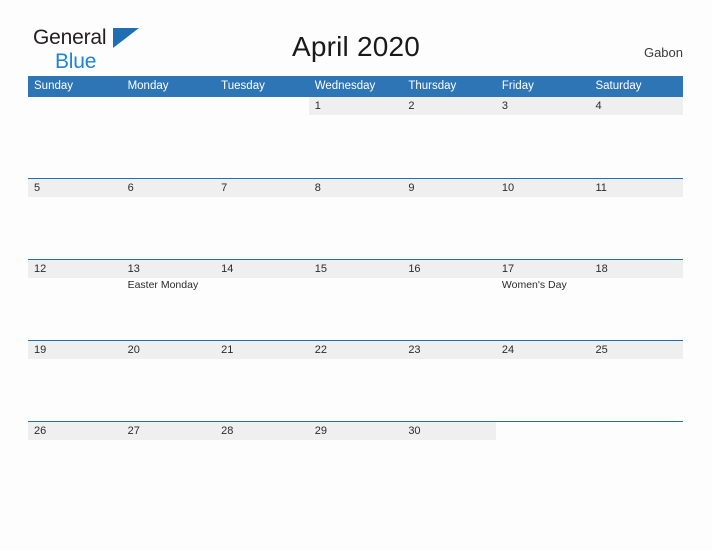 This screenshot has width=712, height=550. What do you see at coordinates (320, 350) in the screenshot?
I see `day-number: 22` at bounding box center [320, 350].